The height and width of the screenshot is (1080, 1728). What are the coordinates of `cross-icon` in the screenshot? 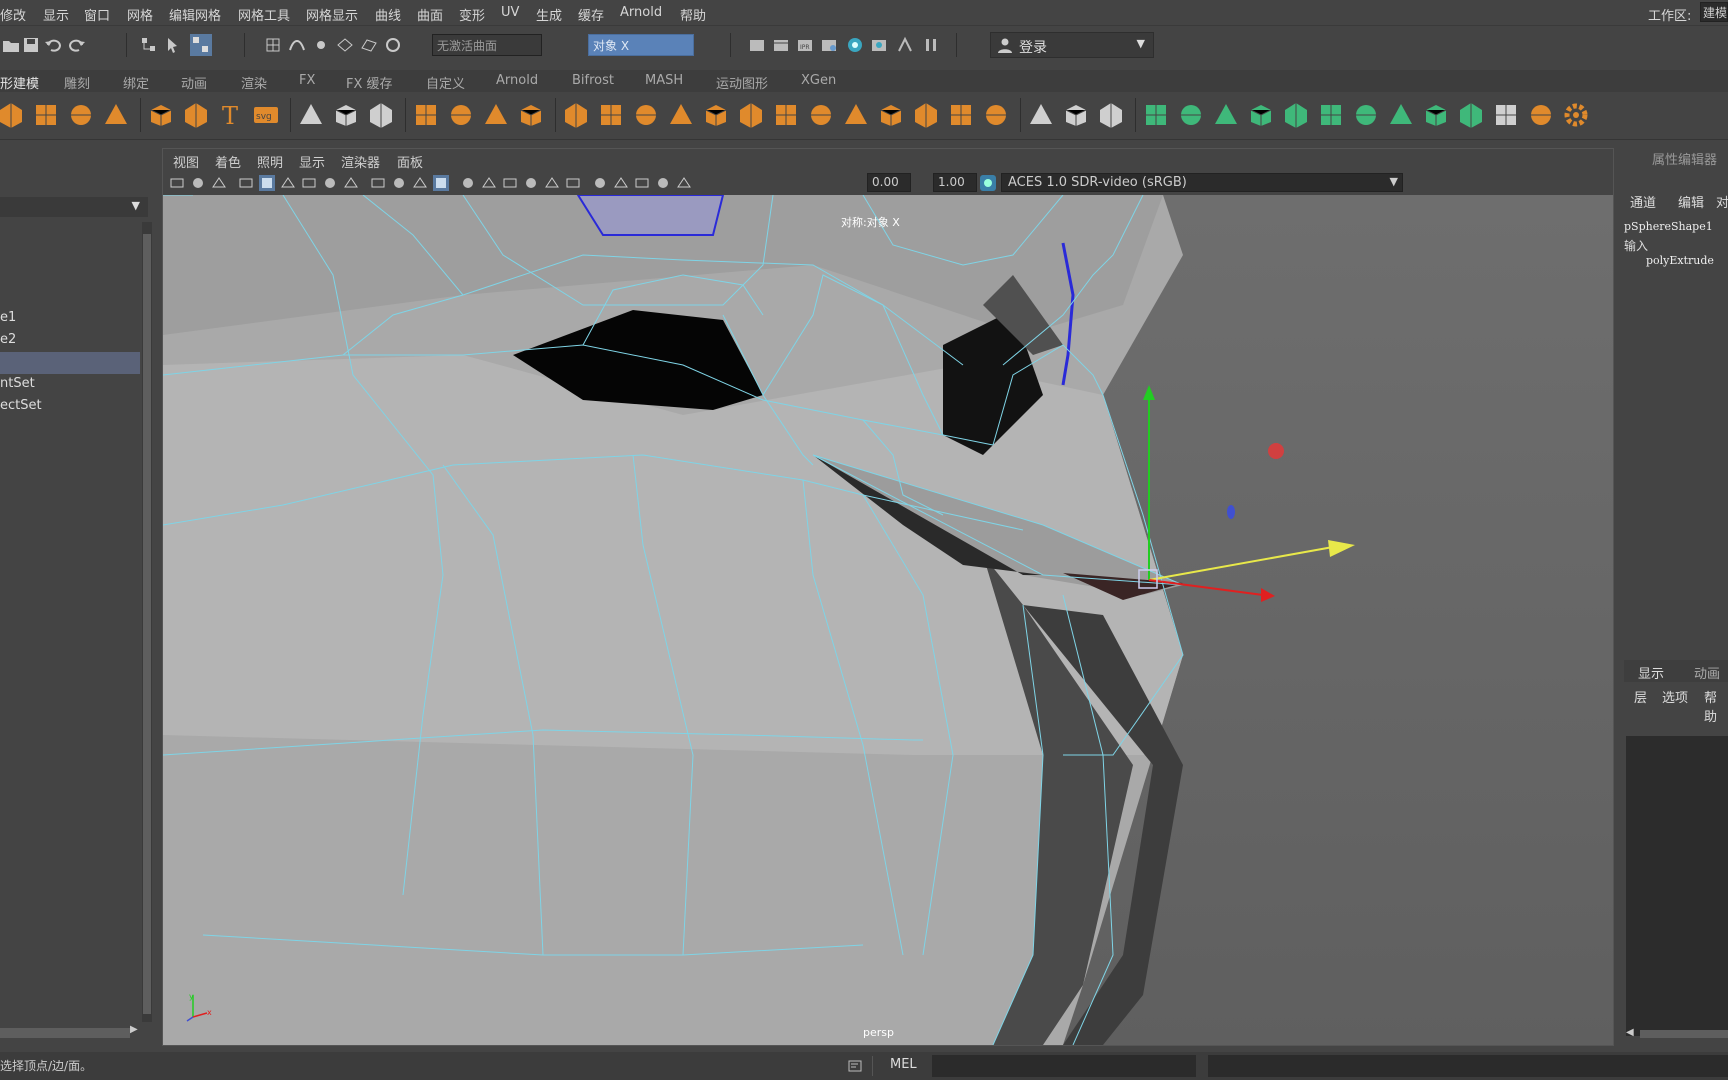 It's located at (1366, 115).